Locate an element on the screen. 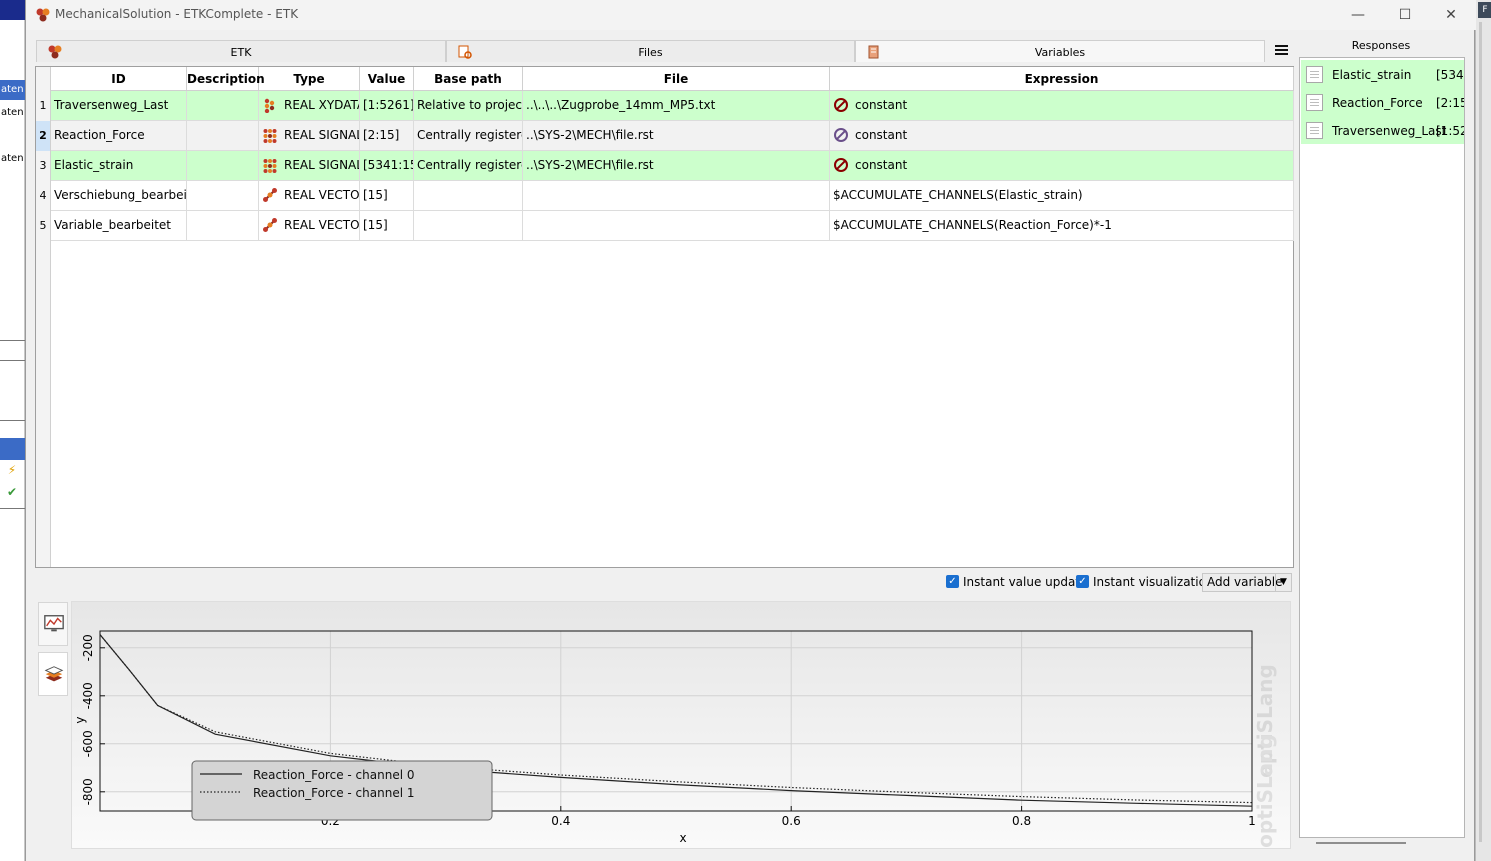 This screenshot has height=861, width=1491. row-number: 1 is located at coordinates (43, 106).